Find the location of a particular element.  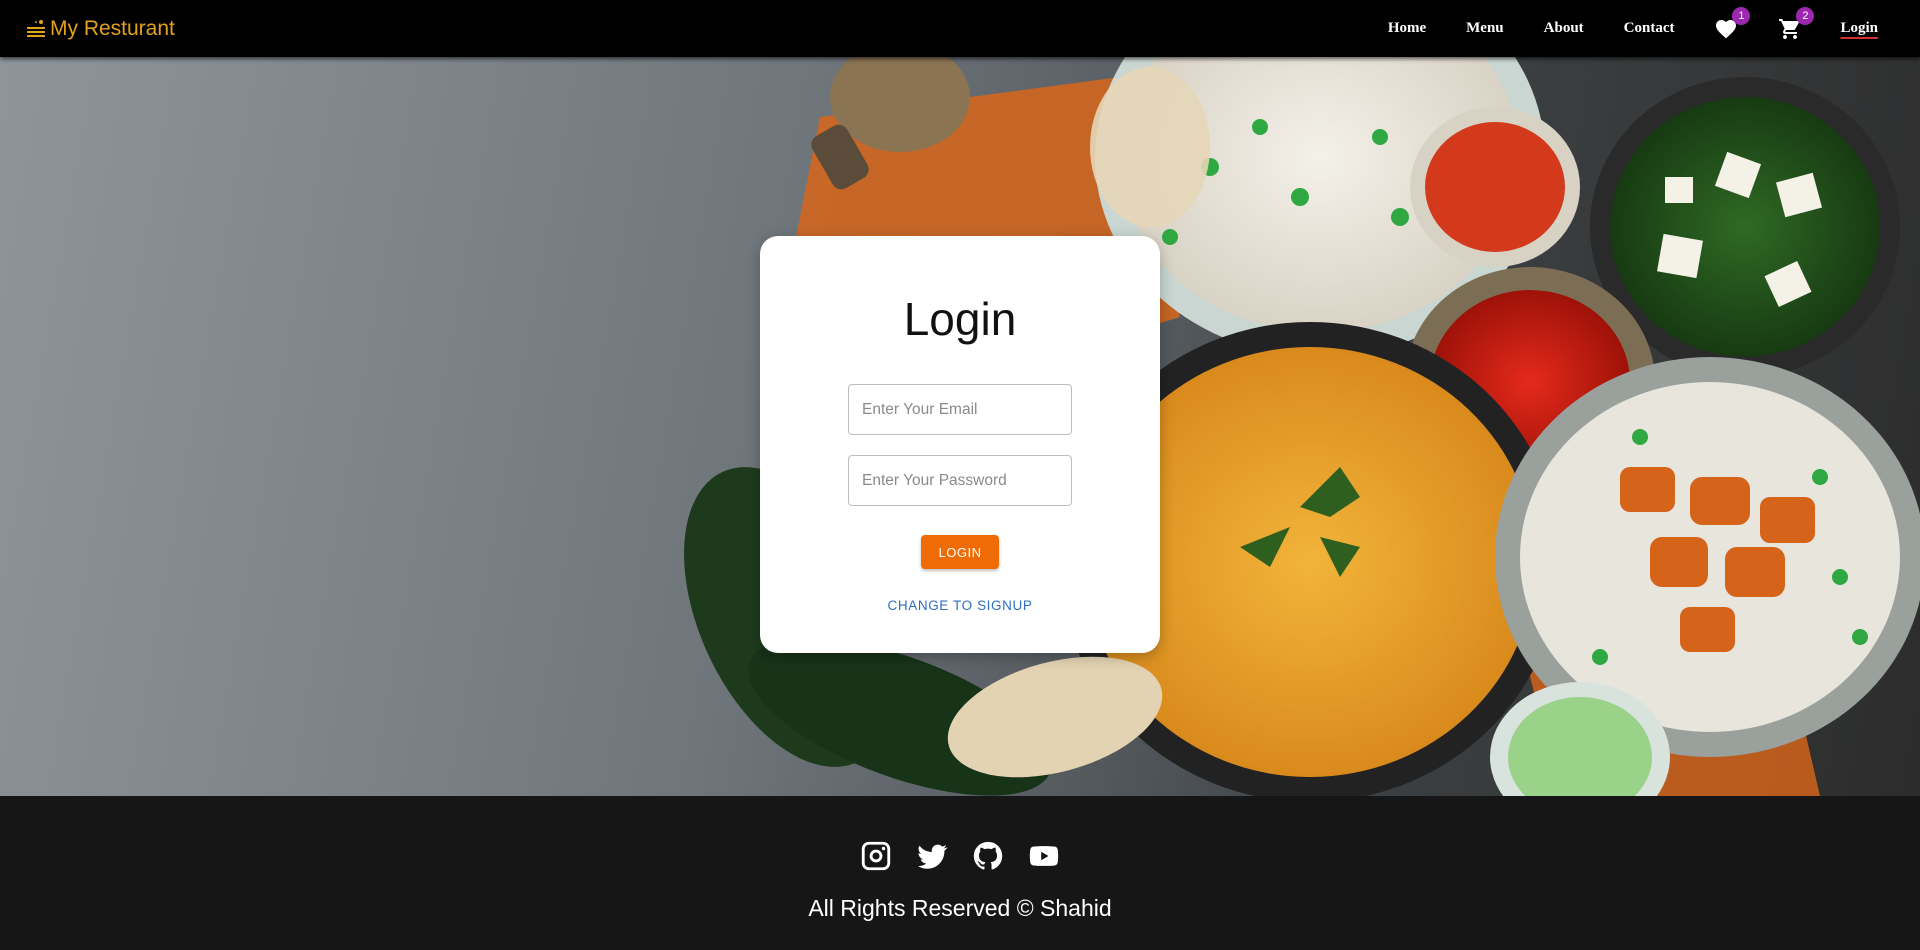

copyright-text: All Rights Reserved © Shahid is located at coordinates (960, 908).